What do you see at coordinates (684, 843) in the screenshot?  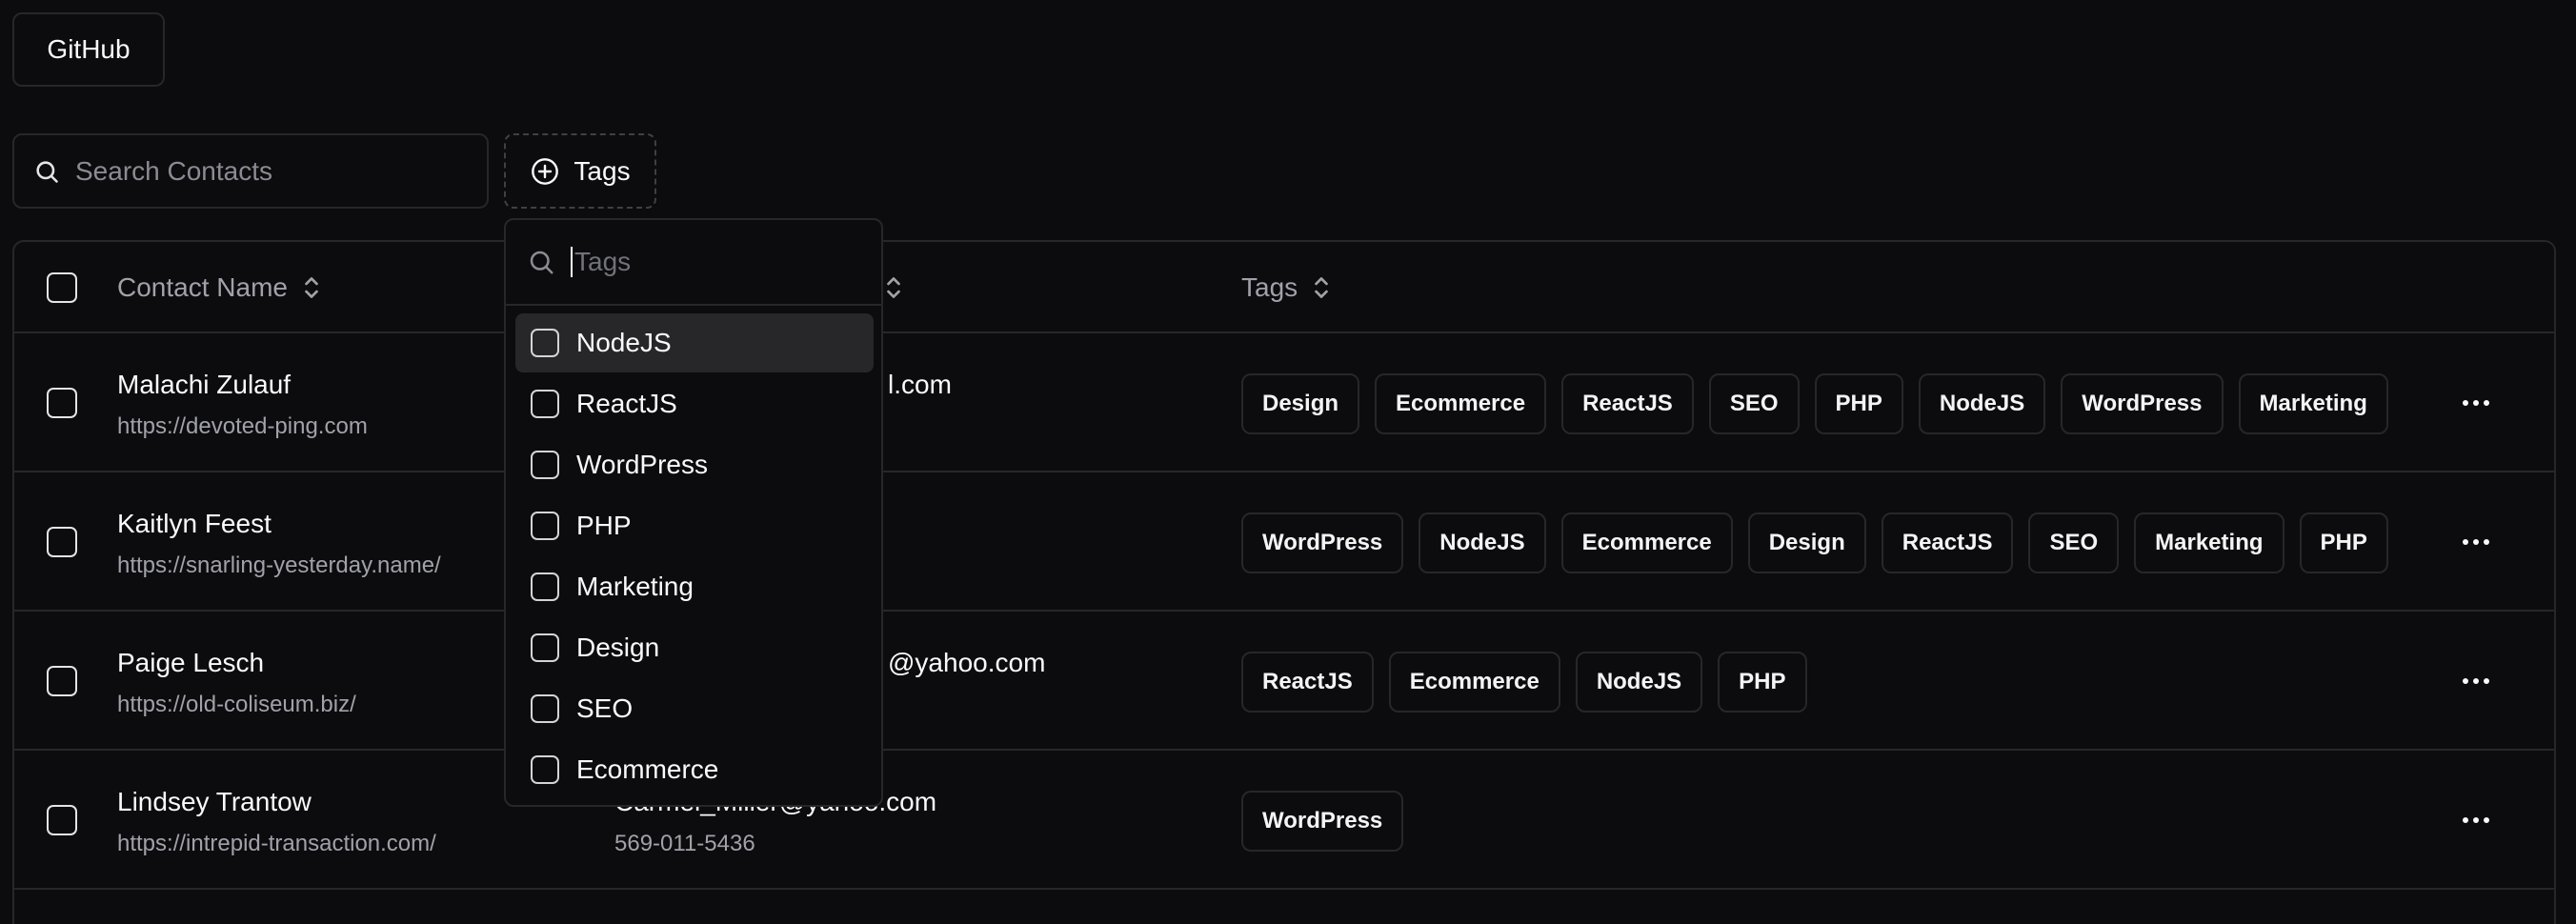 I see `contact-phone: 569-011-5436` at bounding box center [684, 843].